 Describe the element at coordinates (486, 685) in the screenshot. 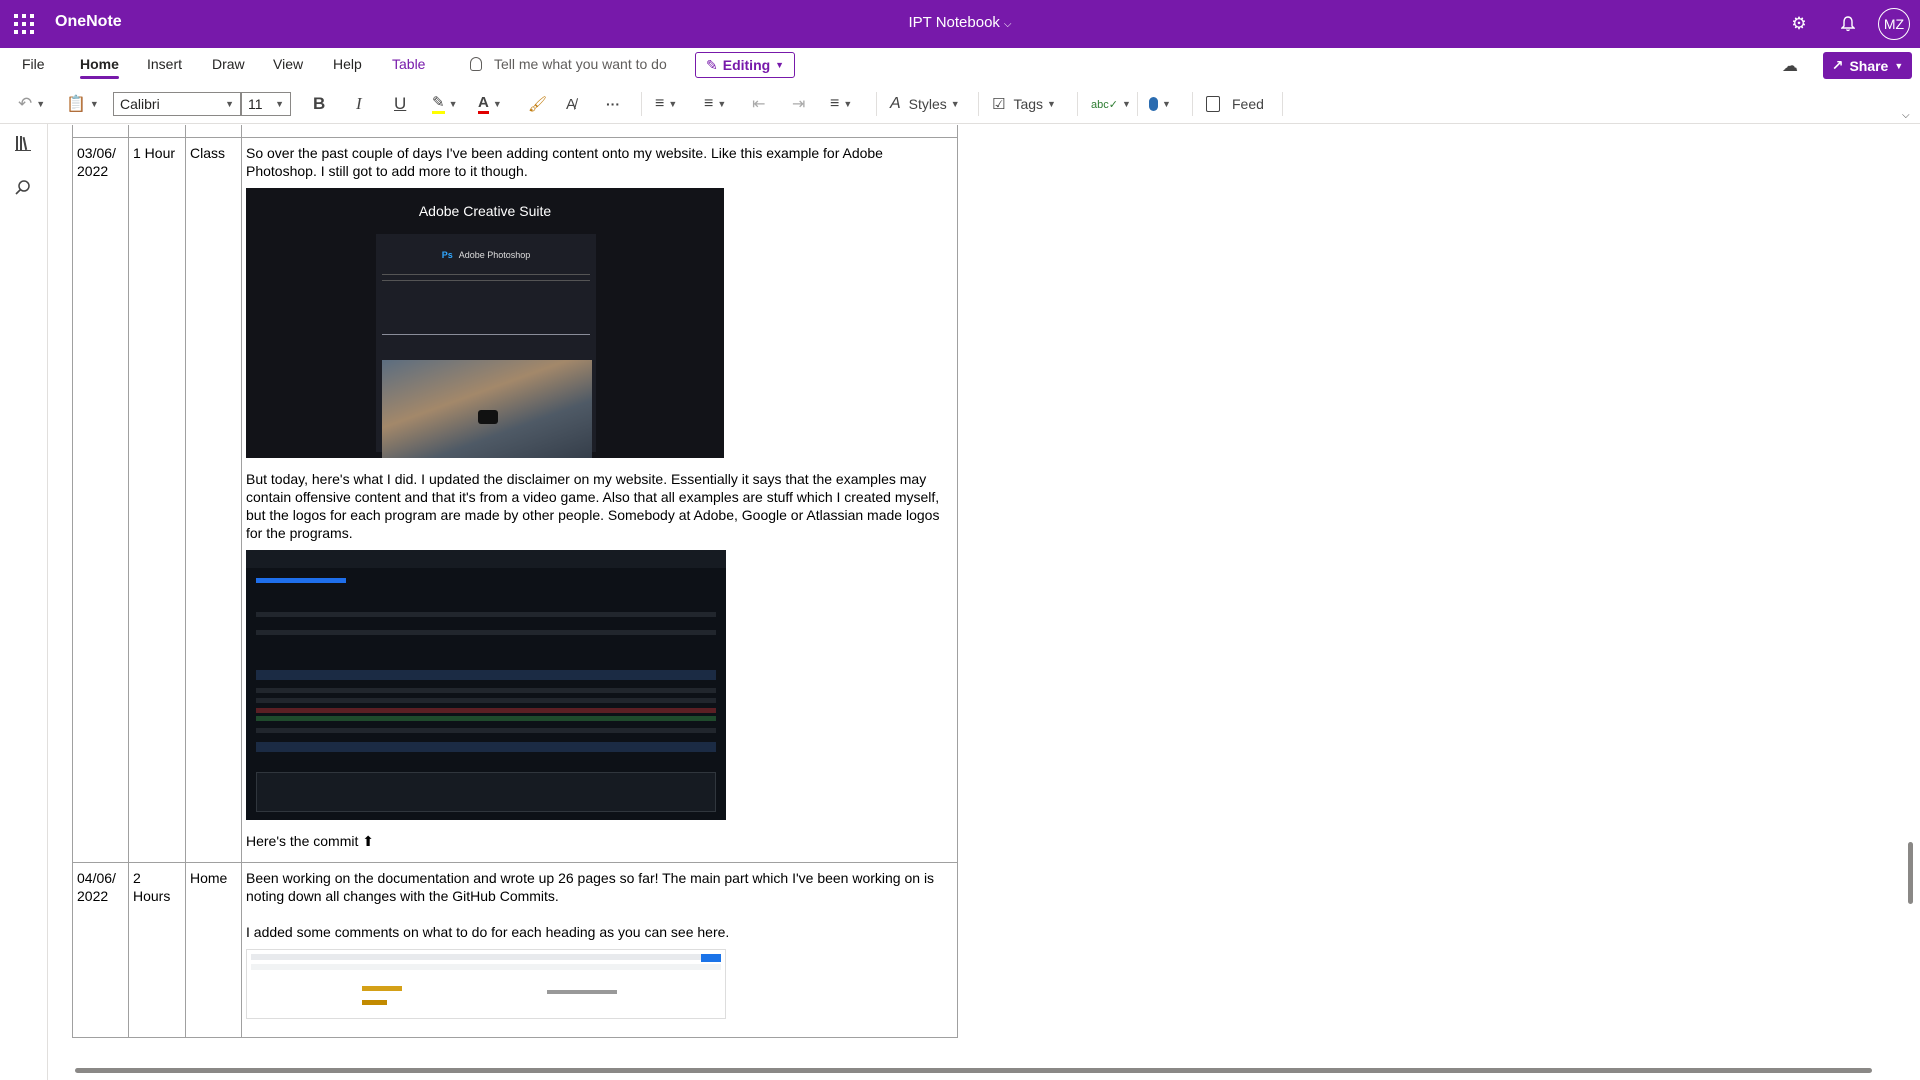

I see `github-commit-screenshot-image` at that location.